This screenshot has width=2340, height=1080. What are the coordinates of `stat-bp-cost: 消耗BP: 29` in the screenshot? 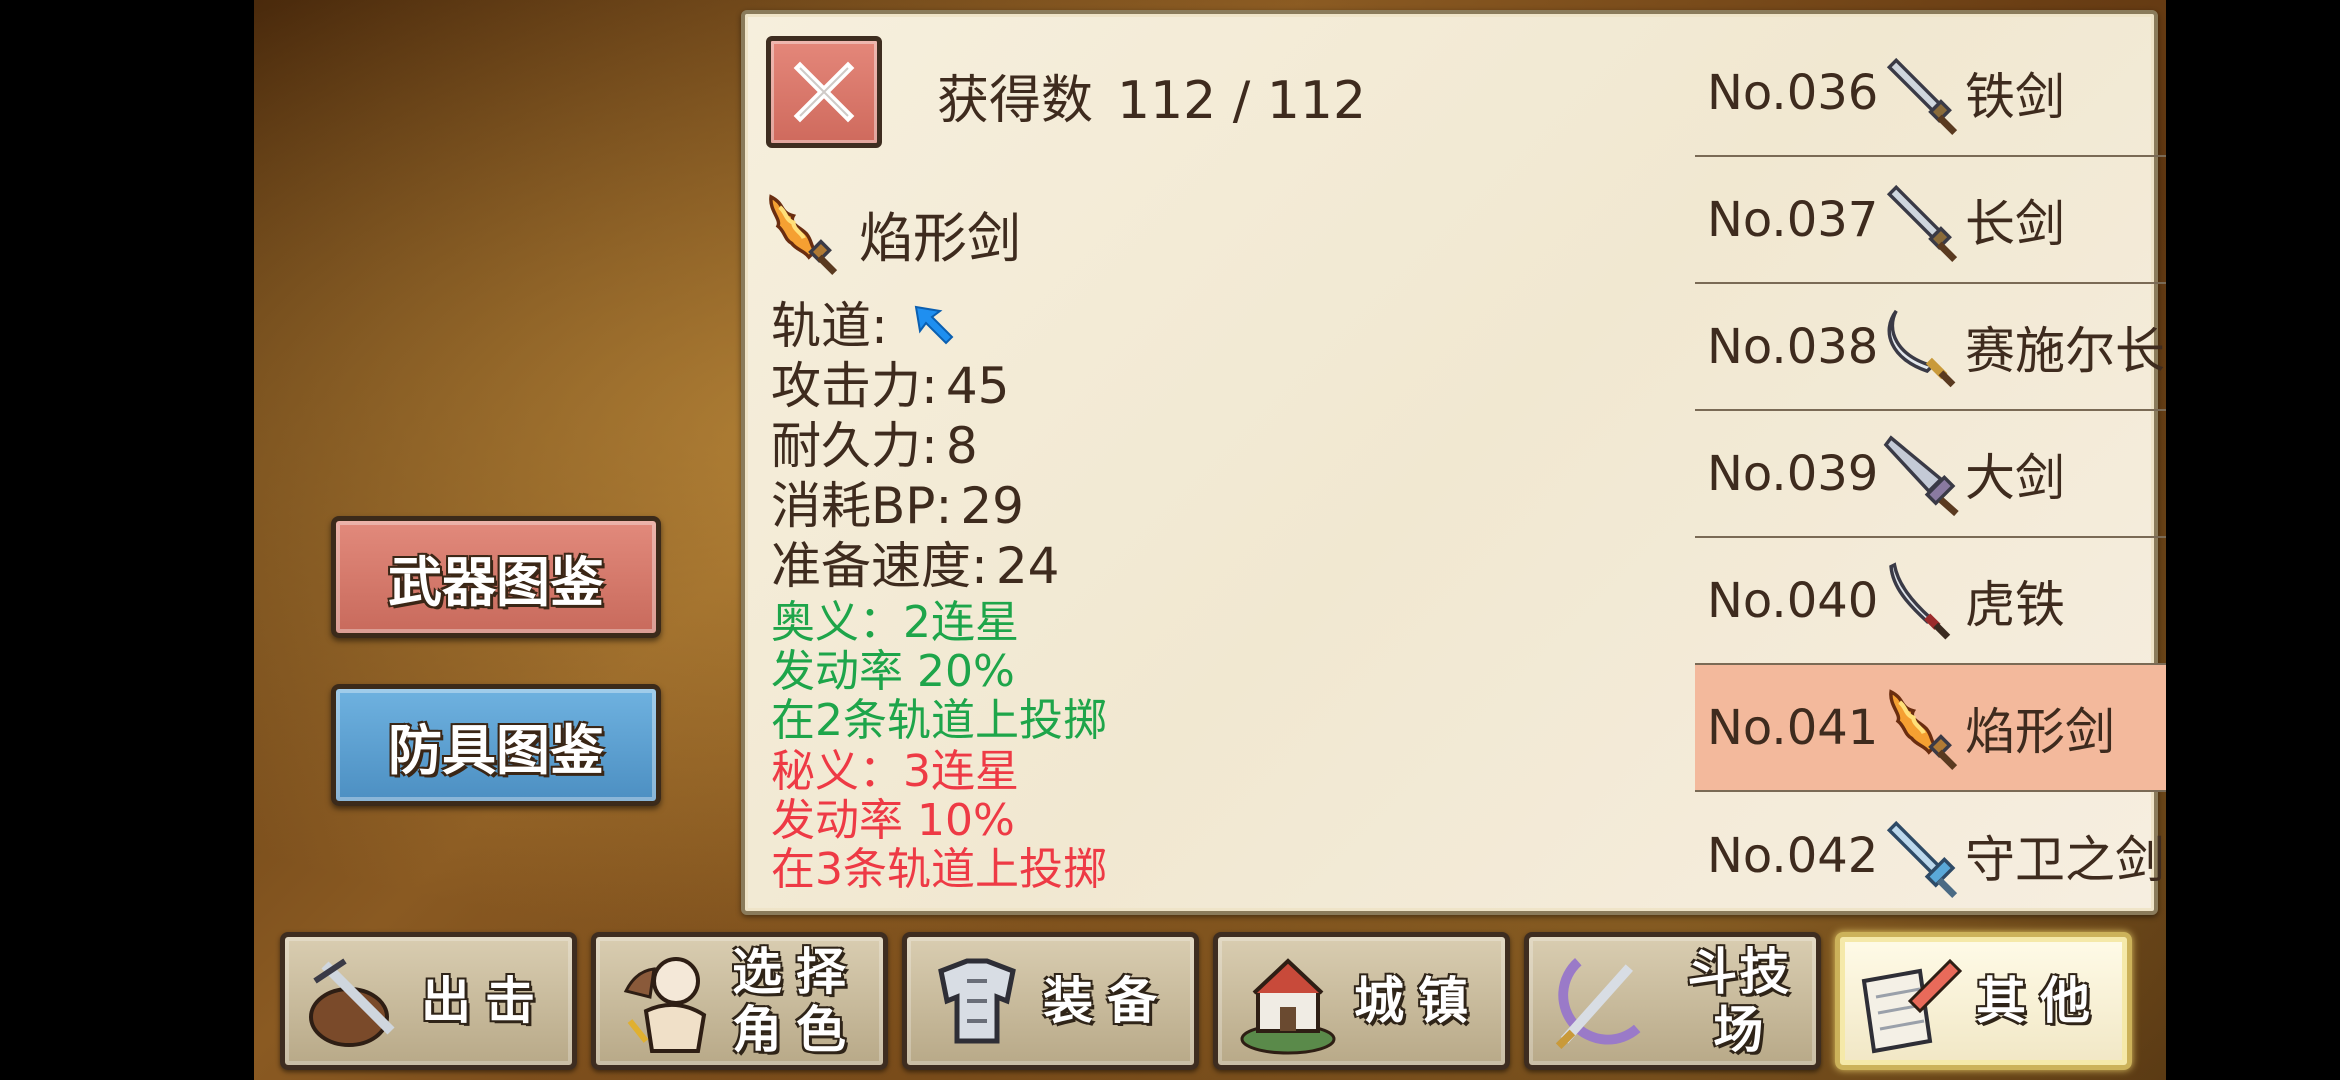 It's located at (939, 506).